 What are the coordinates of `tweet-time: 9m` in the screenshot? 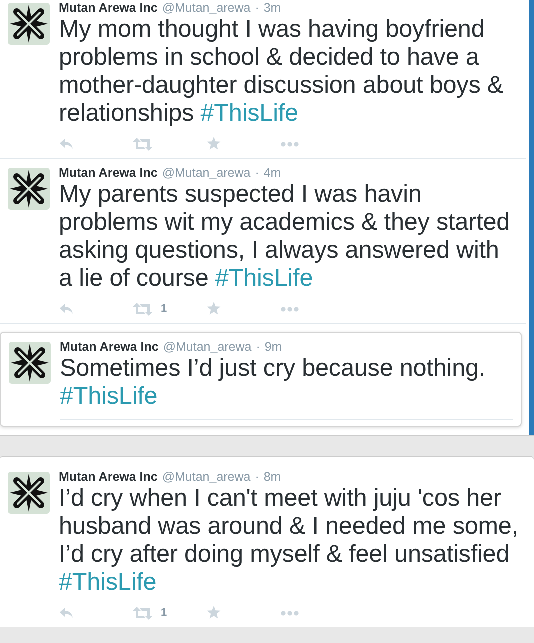 It's located at (273, 347).